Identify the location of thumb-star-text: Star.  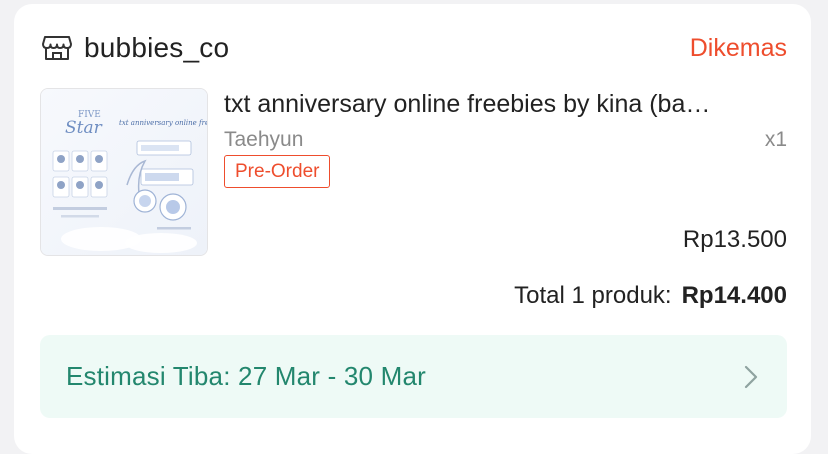
(84, 128).